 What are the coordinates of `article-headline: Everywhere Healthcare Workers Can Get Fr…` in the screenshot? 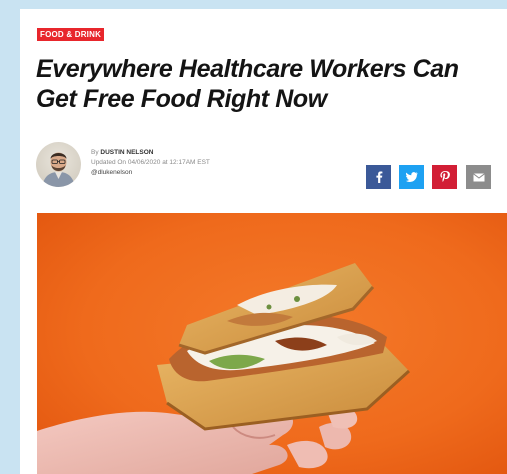 It's located at (247, 84).